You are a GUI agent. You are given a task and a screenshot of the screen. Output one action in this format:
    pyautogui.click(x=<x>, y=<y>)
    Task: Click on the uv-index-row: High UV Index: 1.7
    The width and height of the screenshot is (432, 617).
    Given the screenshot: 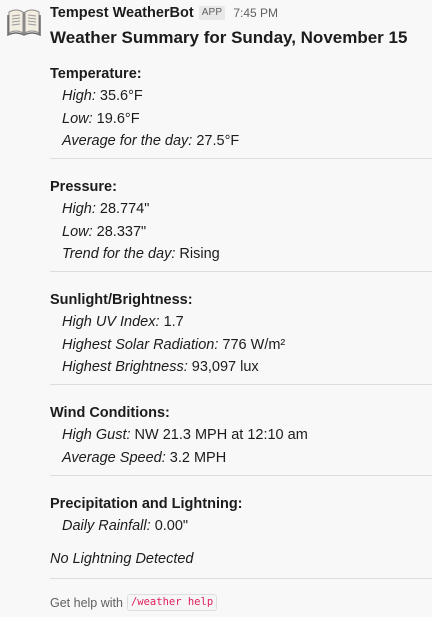 What is the action you would take?
    pyautogui.click(x=241, y=322)
    